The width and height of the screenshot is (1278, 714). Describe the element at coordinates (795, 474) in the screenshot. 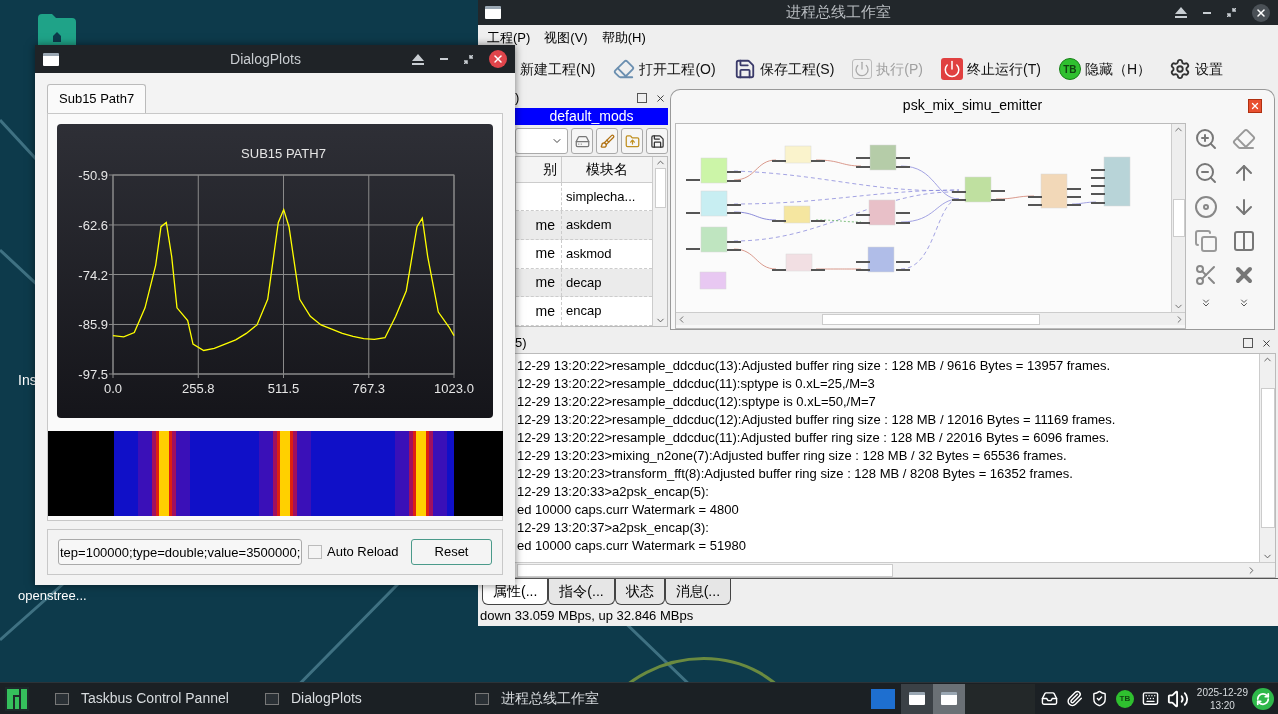

I see `log-line: 12-29 13:20:23>transform_fft(8):Adjusted buffer ring size : 128 MB / 8208 Bytes = 16352 frames.` at that location.